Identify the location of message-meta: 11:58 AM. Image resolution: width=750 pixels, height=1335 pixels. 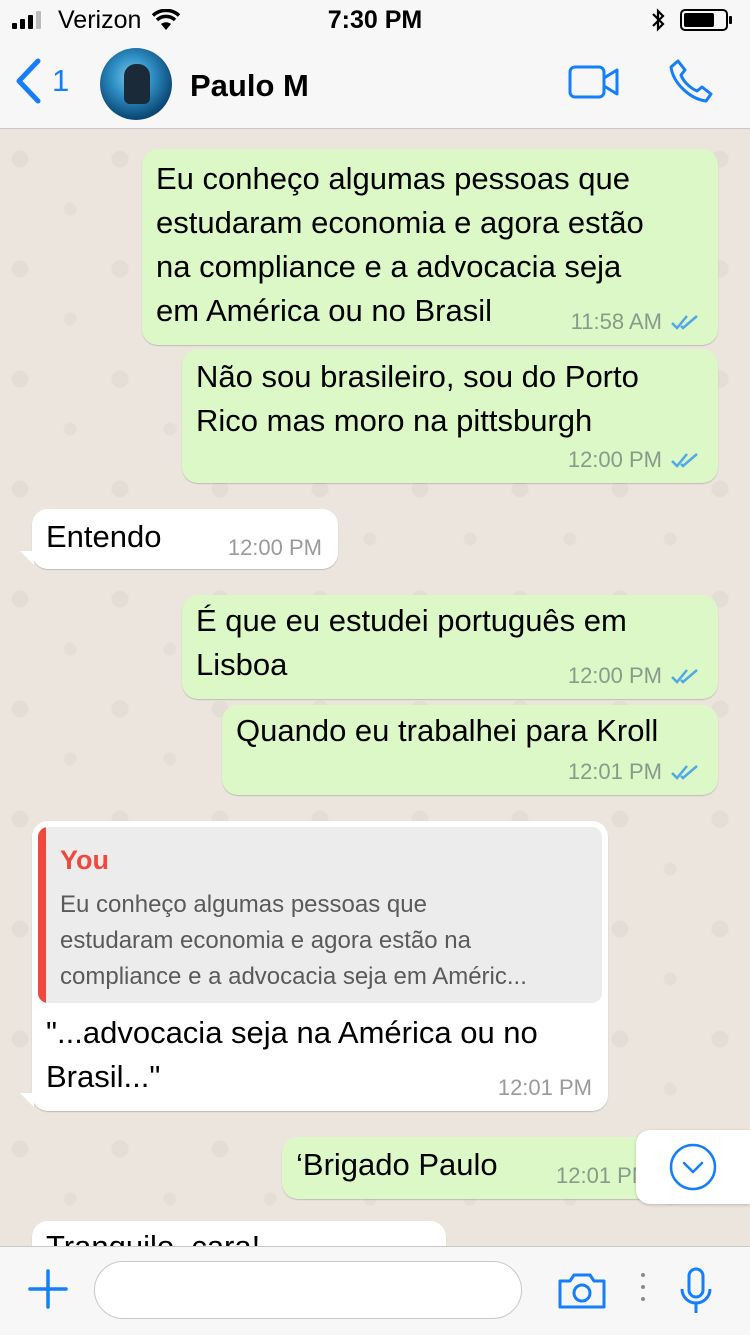
(635, 322).